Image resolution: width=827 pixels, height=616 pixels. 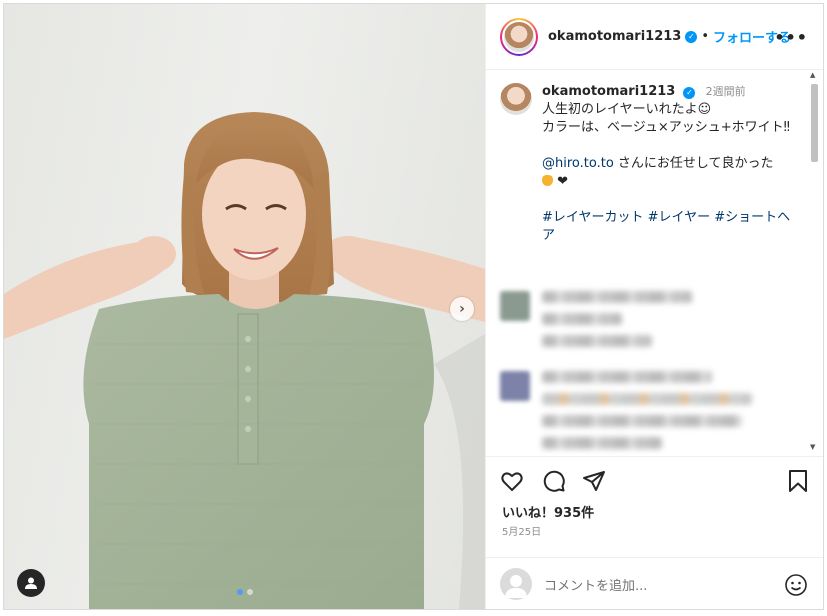 I want to click on chevron-right-icon: ›, so click(x=462, y=309).